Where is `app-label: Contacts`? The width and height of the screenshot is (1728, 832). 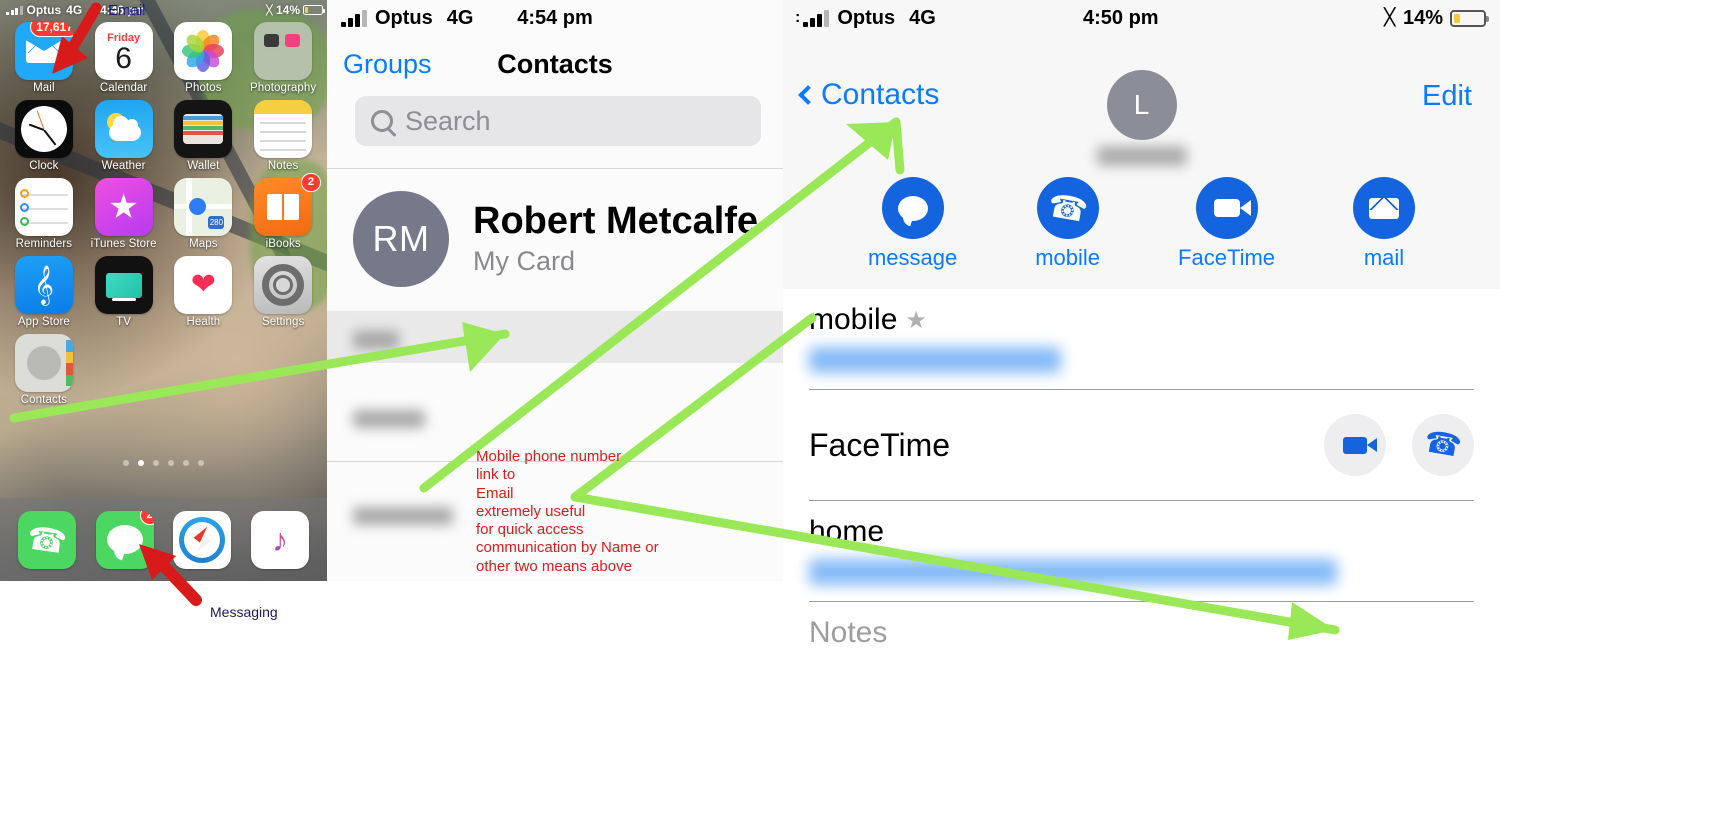 app-label: Contacts is located at coordinates (43, 400).